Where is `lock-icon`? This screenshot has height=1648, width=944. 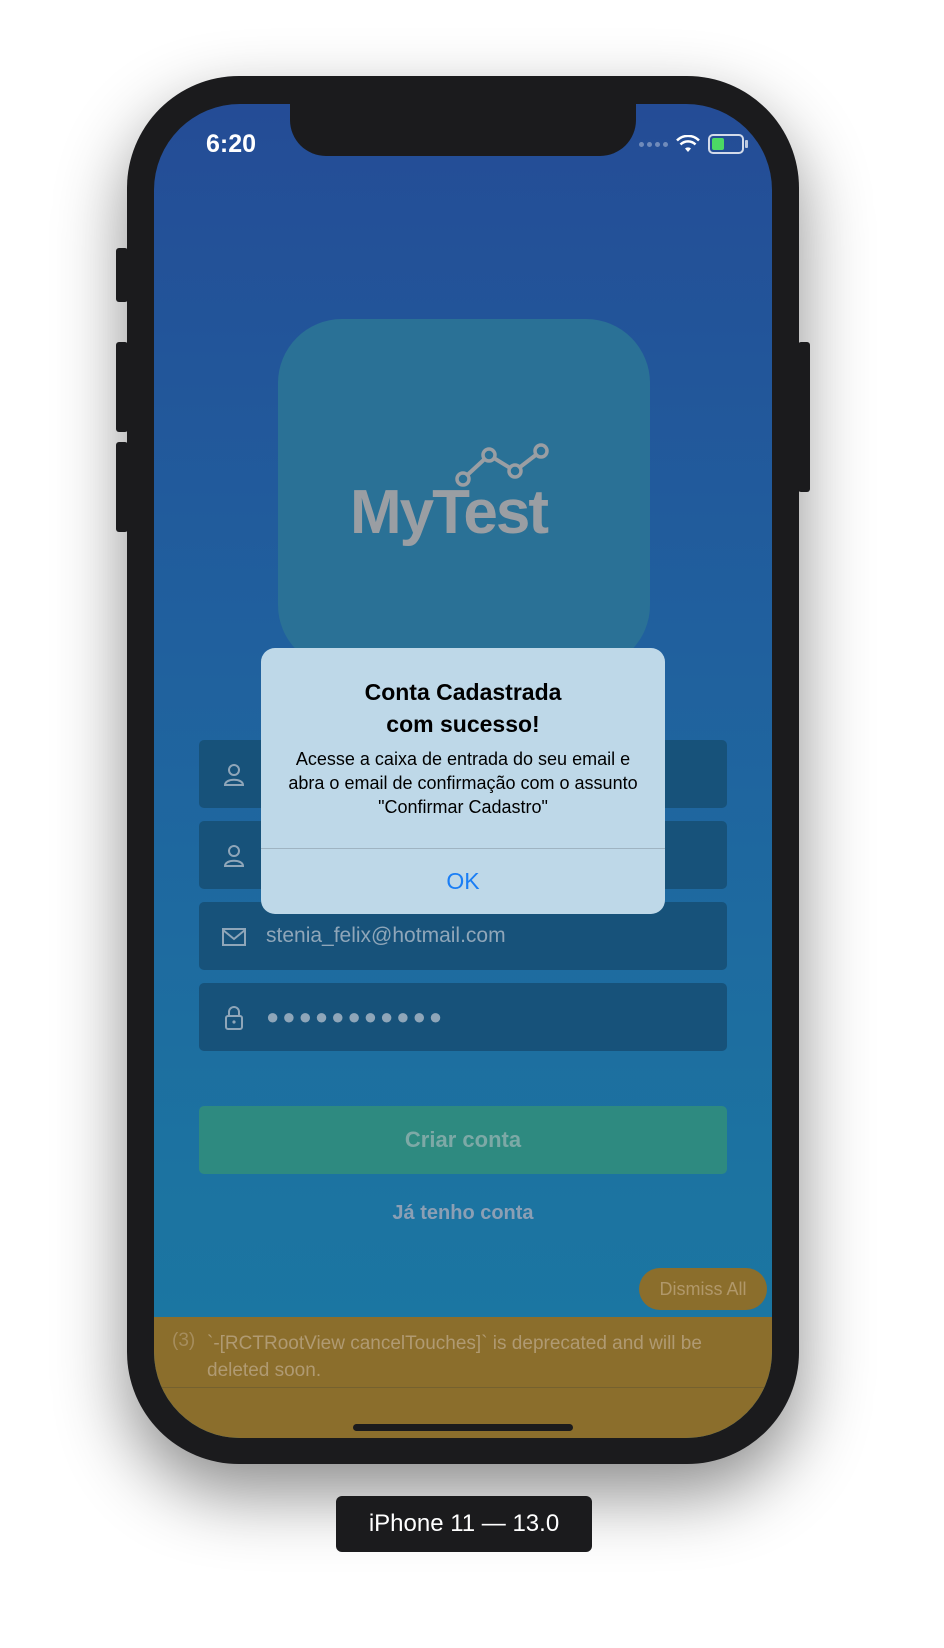
lock-icon is located at coordinates (234, 1018).